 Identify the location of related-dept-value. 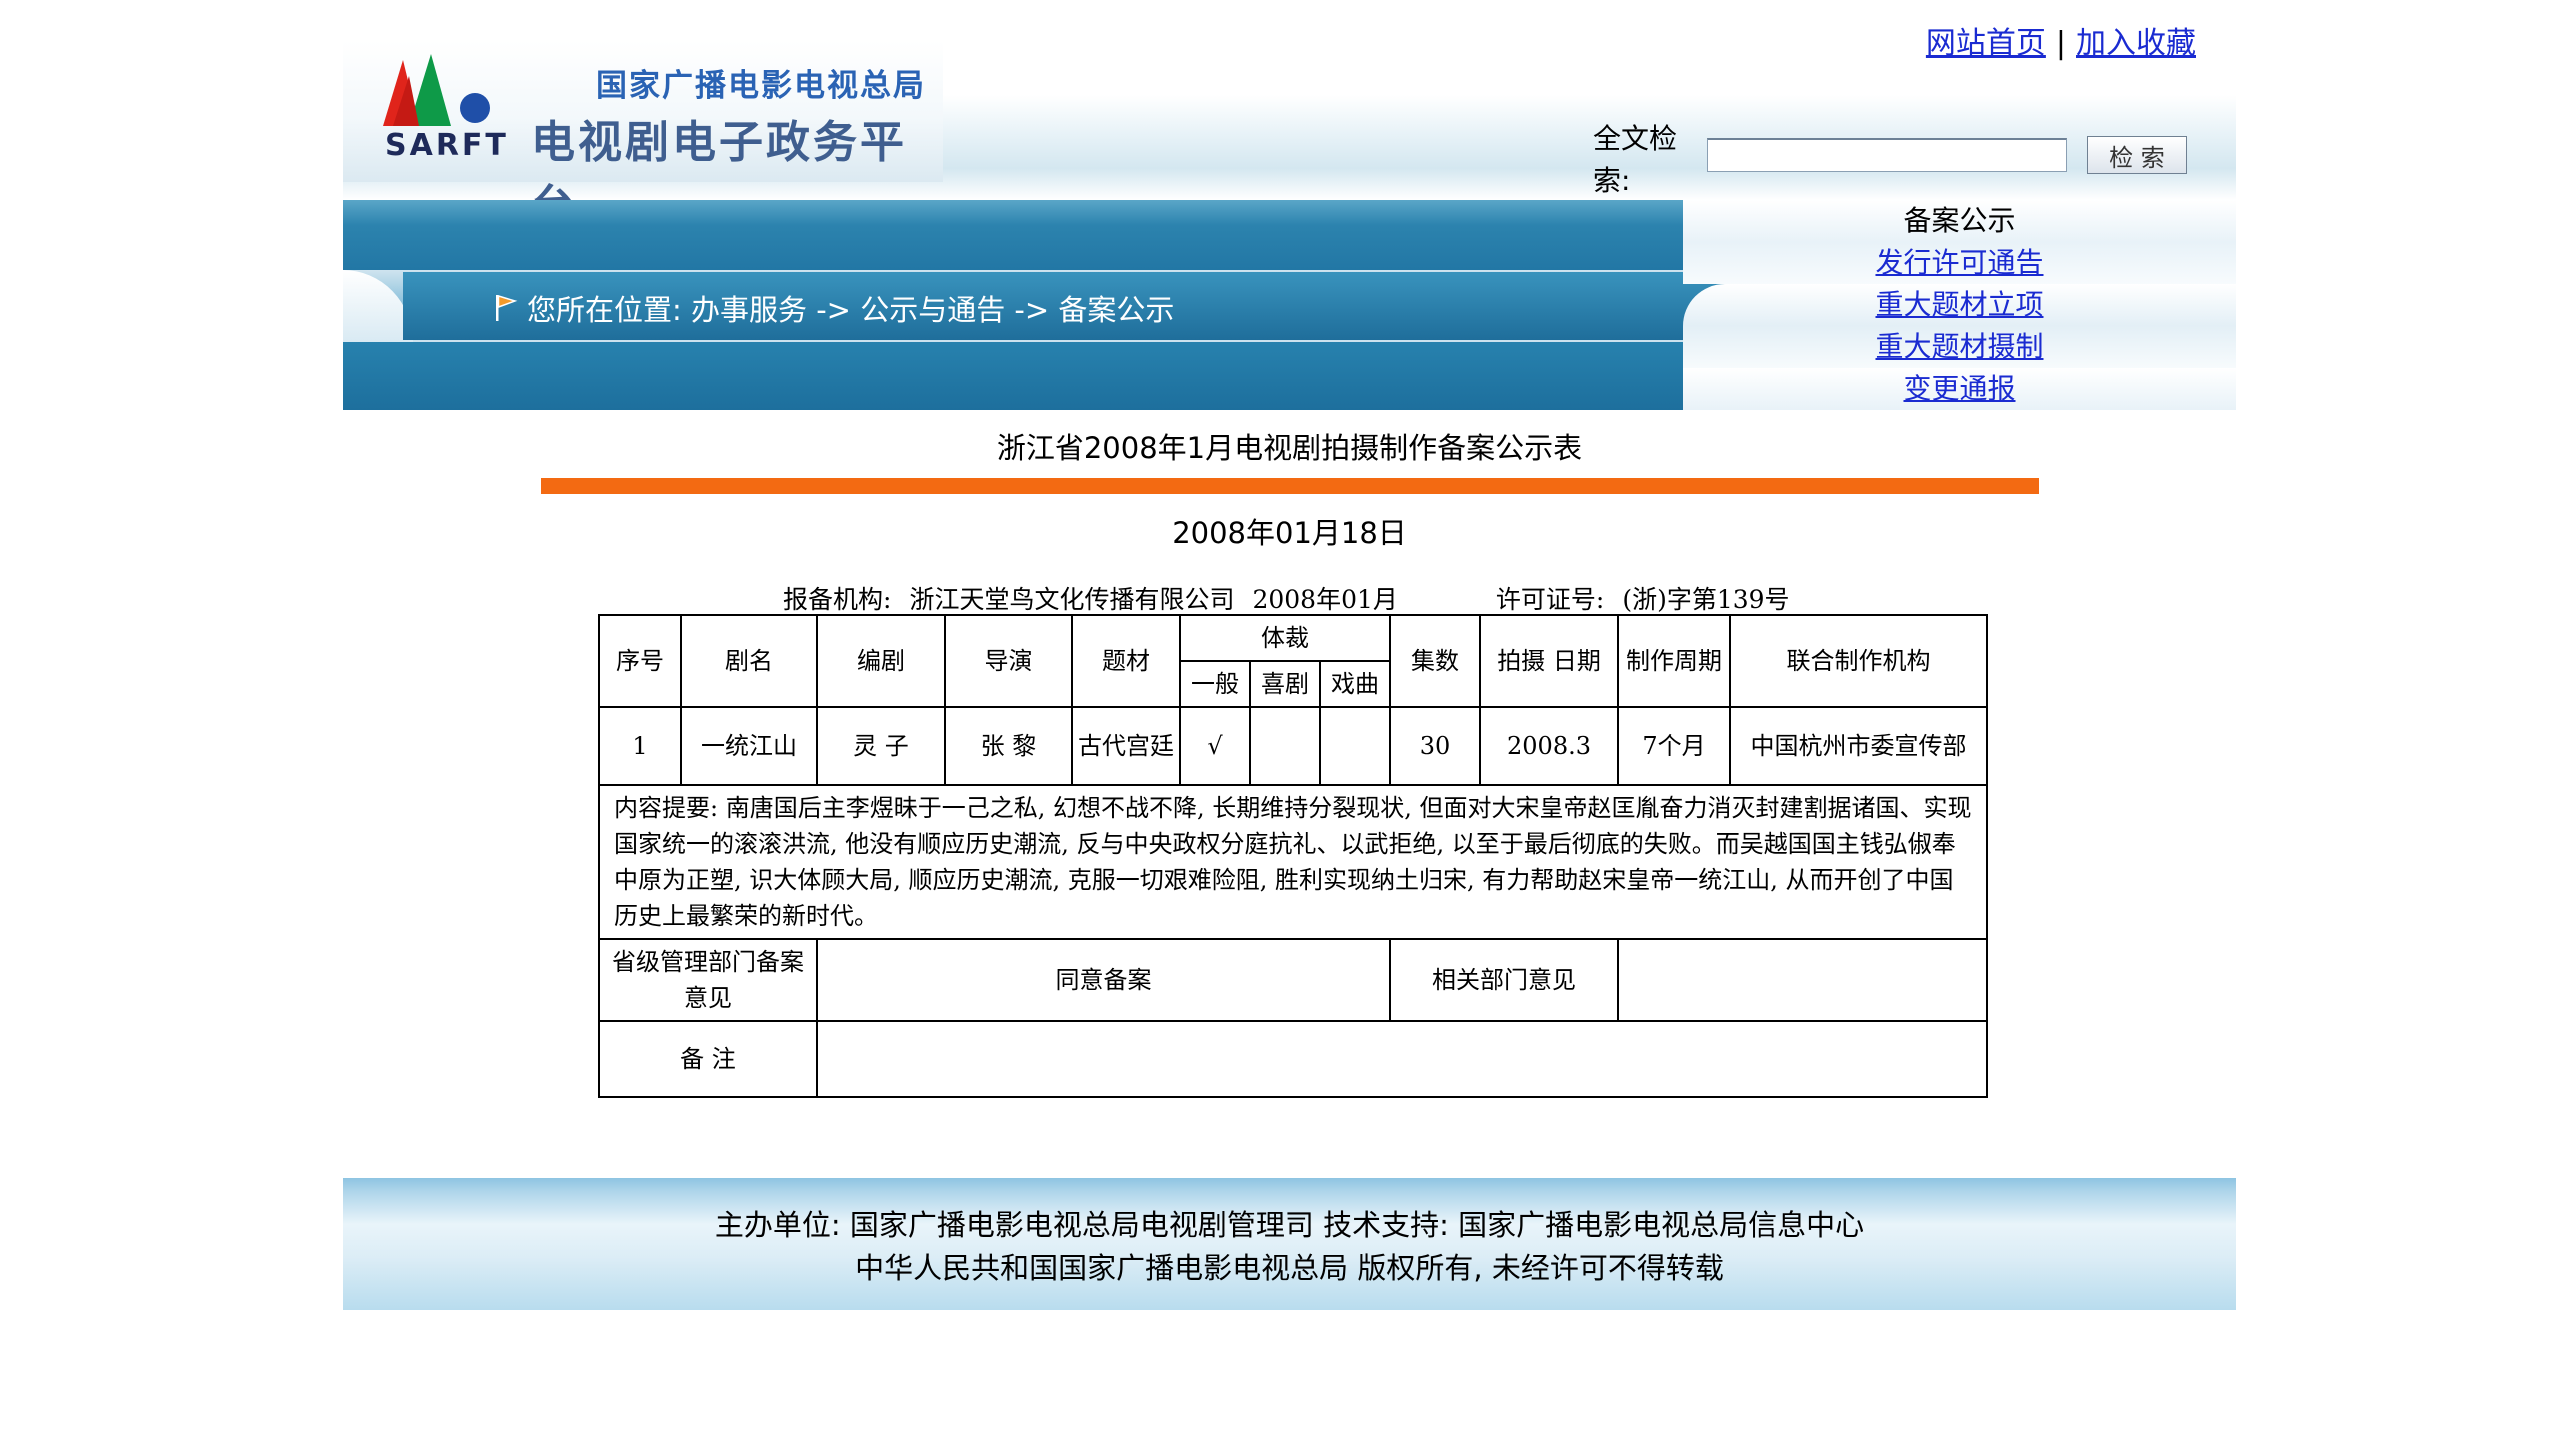
(1803, 980).